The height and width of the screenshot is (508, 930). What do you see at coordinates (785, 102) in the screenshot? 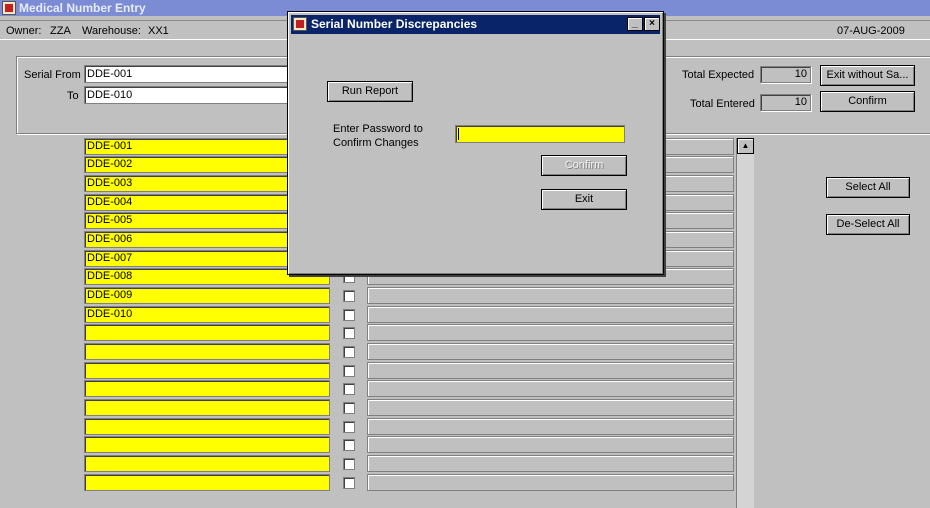
I see `total-entered-value: 10` at bounding box center [785, 102].